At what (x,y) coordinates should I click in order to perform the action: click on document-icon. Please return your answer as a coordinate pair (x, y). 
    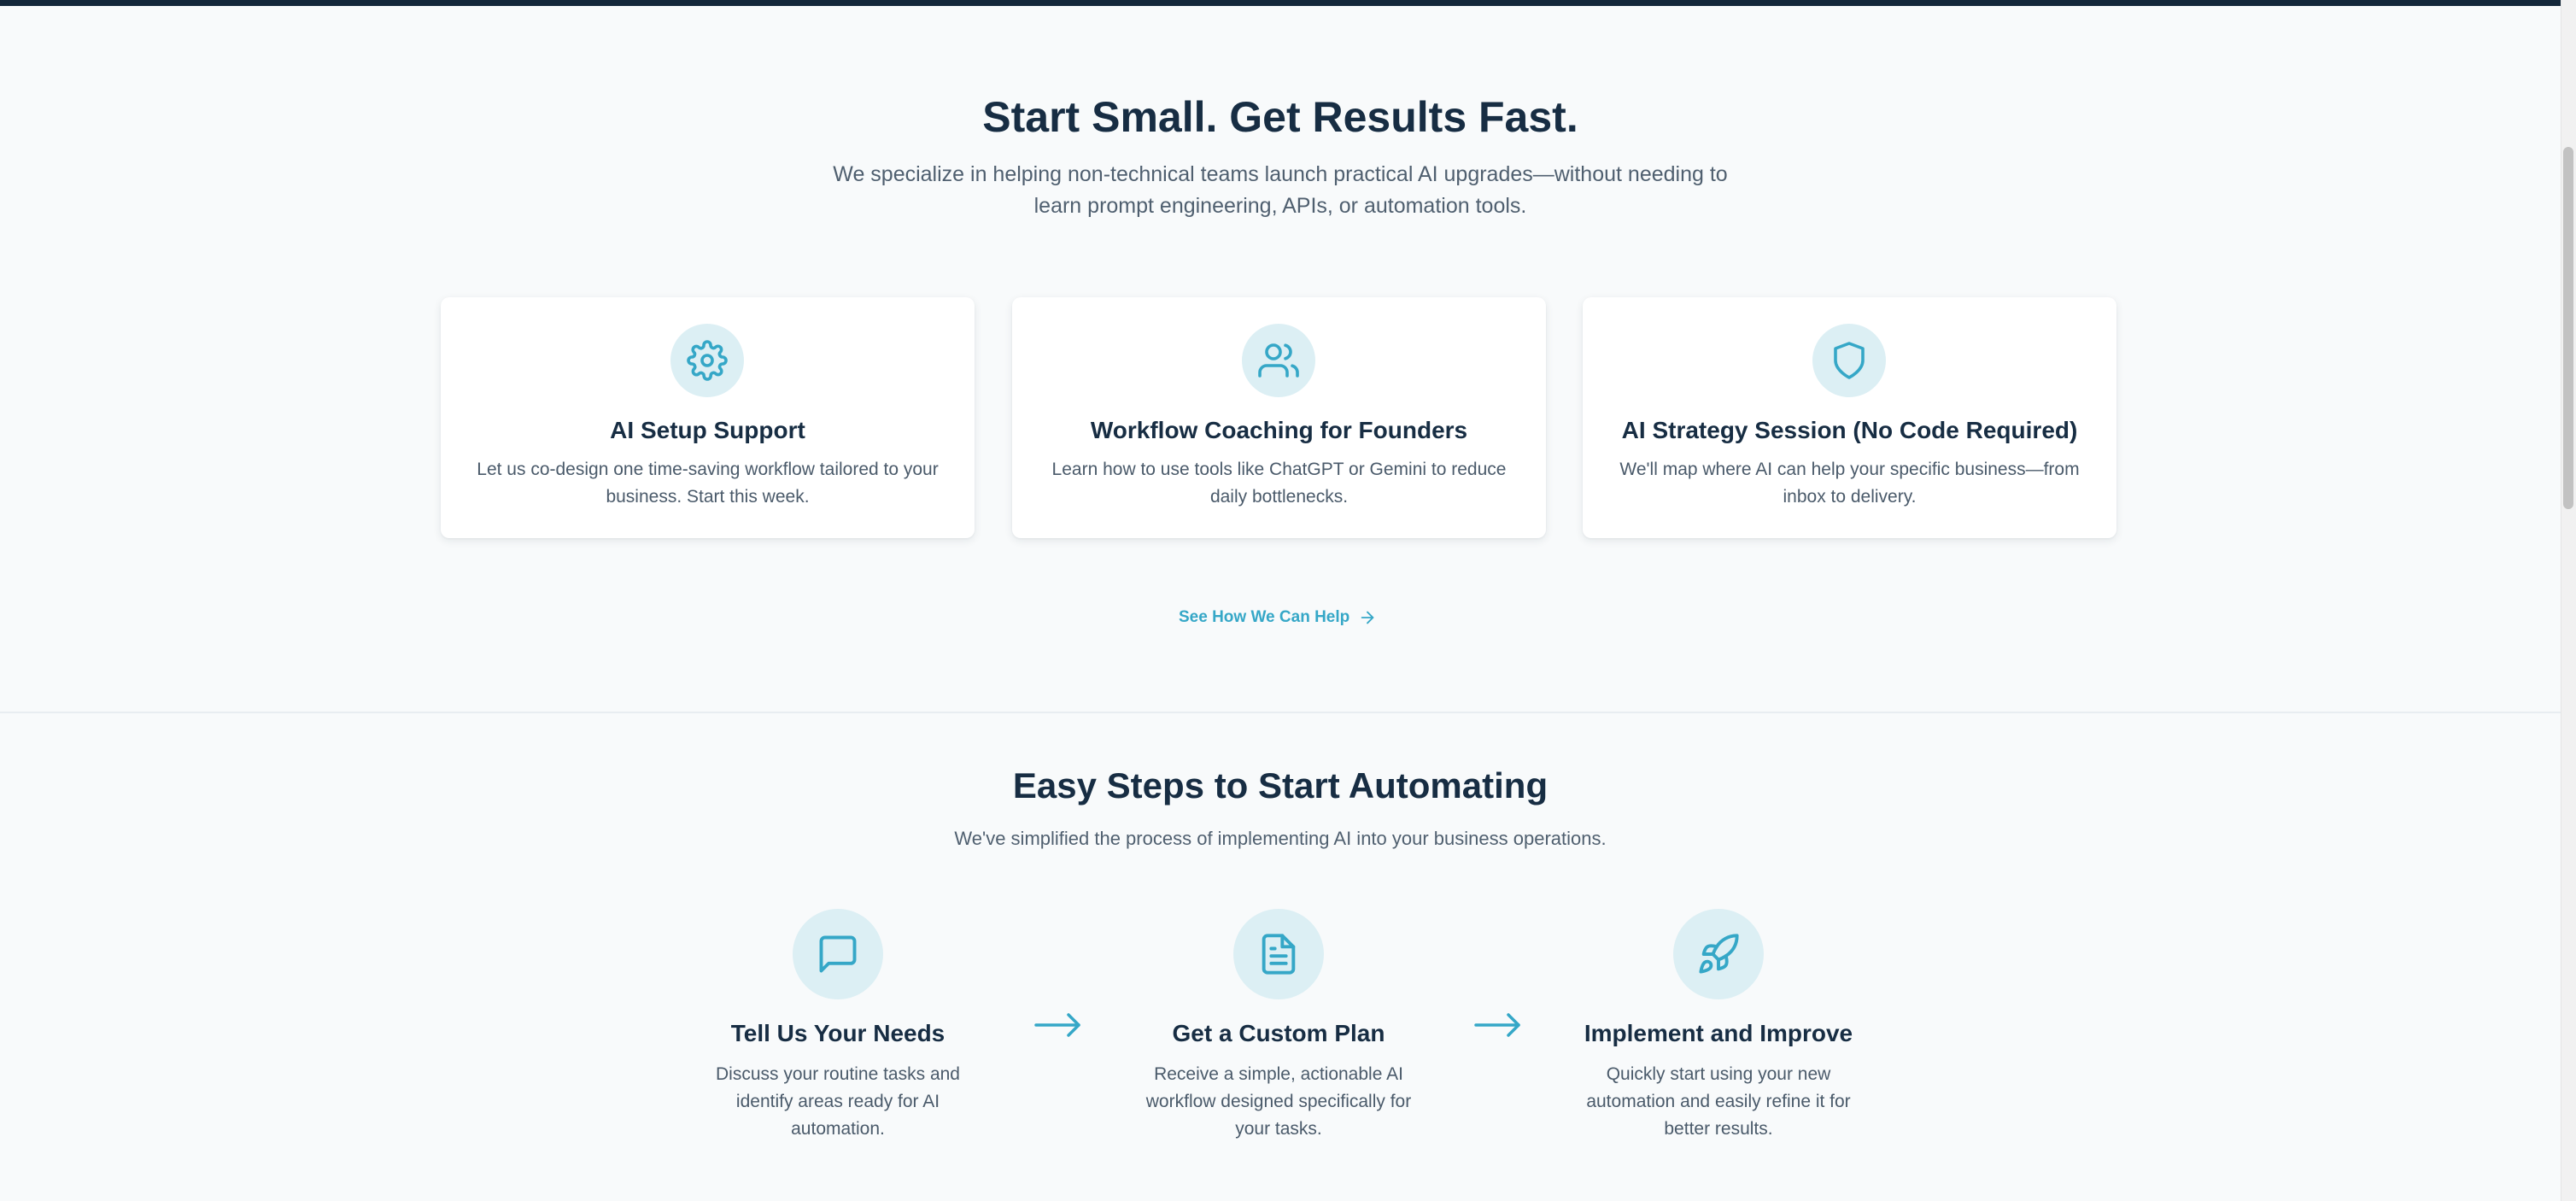
    Looking at the image, I should click on (1279, 954).